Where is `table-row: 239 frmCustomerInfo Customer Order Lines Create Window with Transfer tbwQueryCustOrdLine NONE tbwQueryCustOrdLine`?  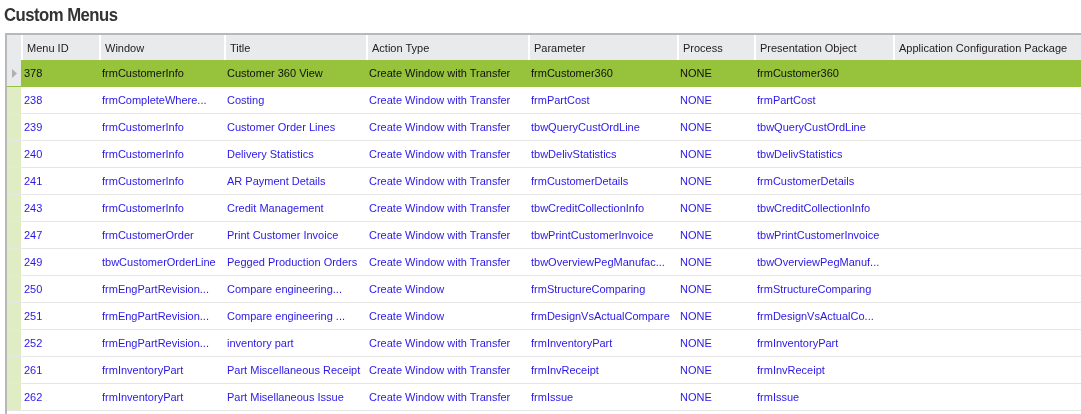
table-row: 239 frmCustomerInfo Customer Order Lines Create Window with Transfer tbwQueryCustOrdLine NONE tbwQueryCustOrdLine is located at coordinates (544, 127).